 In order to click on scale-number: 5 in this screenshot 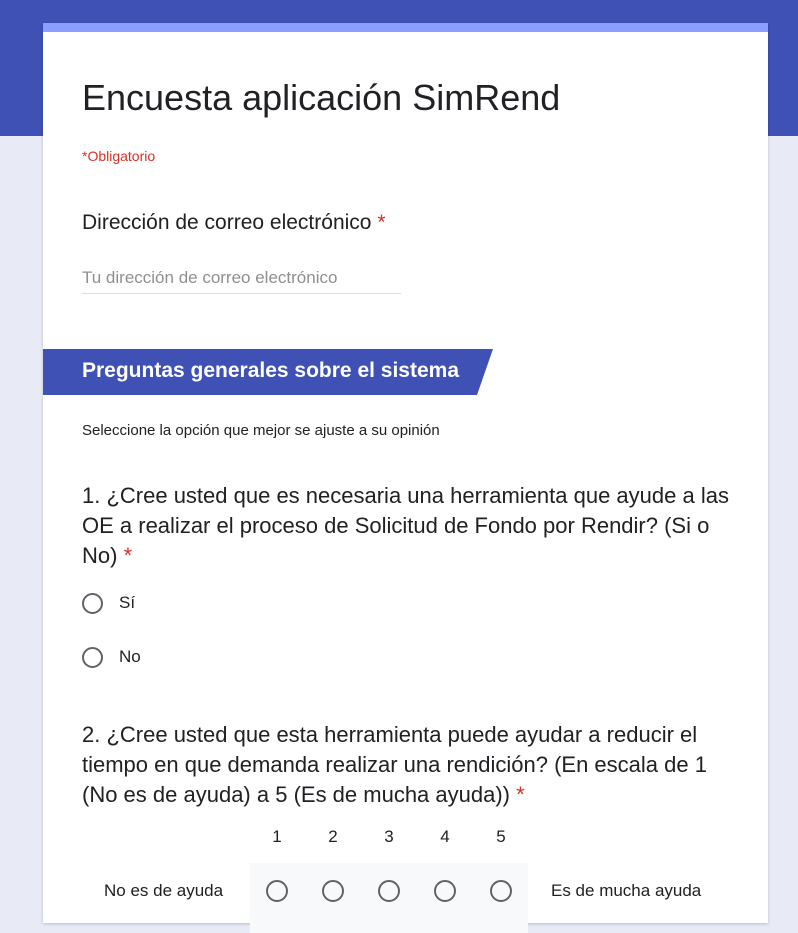, I will do `click(501, 836)`.